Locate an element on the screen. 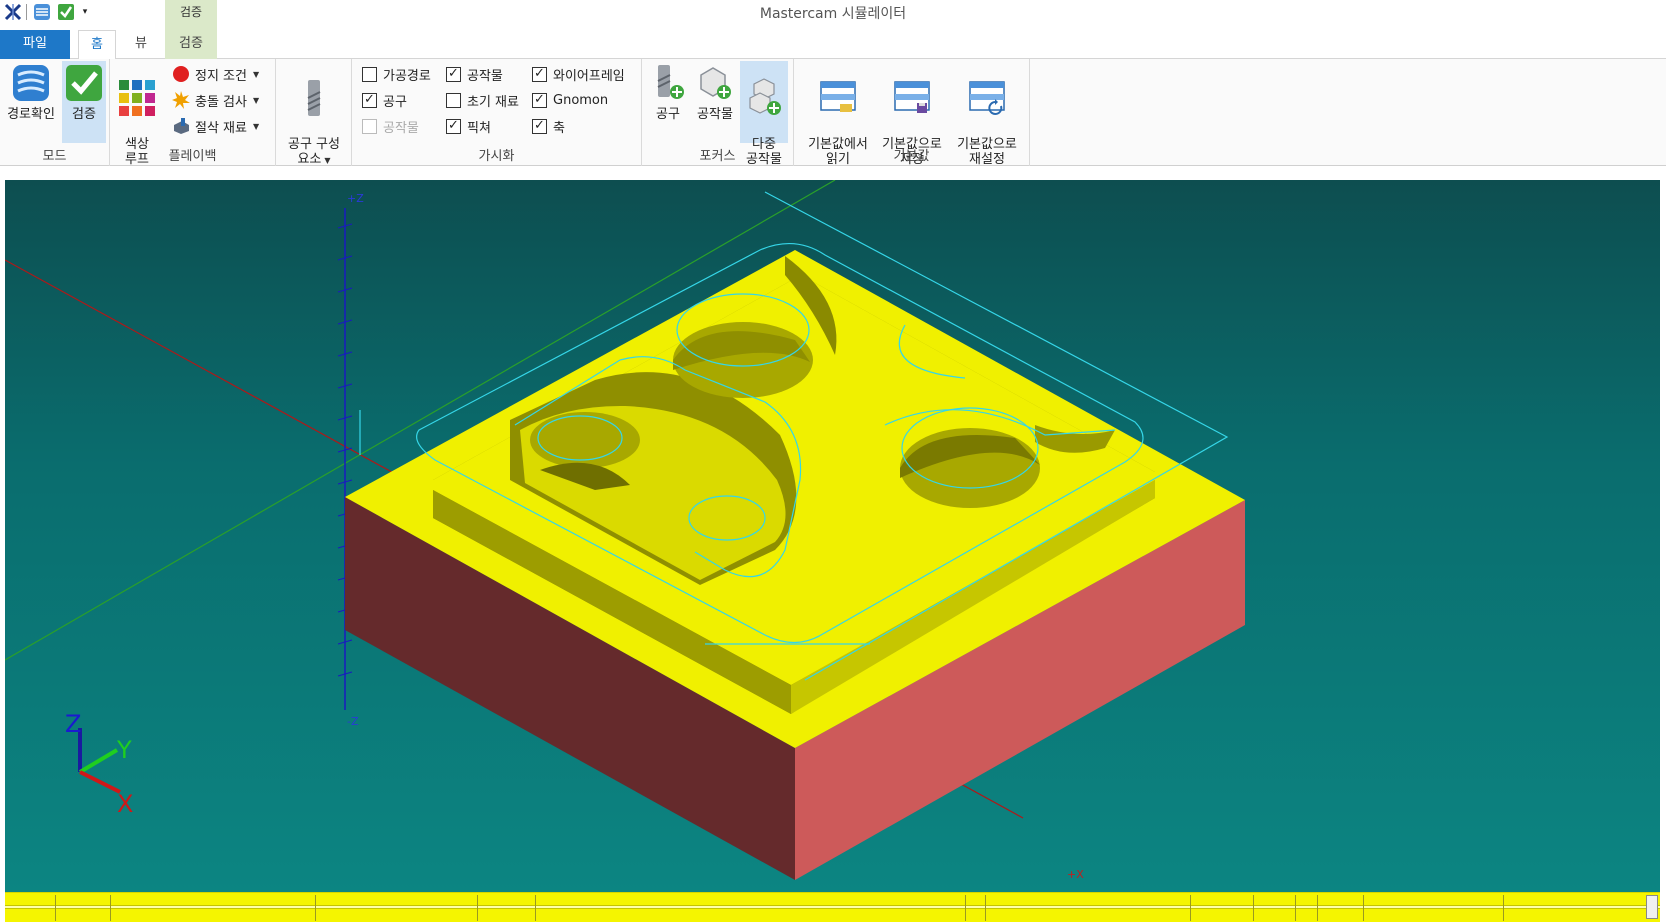 Image resolution: width=1666 pixels, height=923 pixels. fixture-checkbox is located at coordinates (453, 126).